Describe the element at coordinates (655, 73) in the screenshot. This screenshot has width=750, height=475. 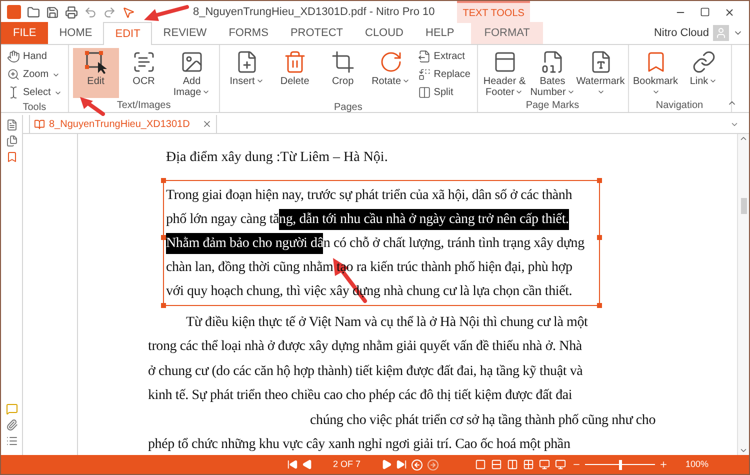
I see `ribbon-button: Bookmark` at that location.